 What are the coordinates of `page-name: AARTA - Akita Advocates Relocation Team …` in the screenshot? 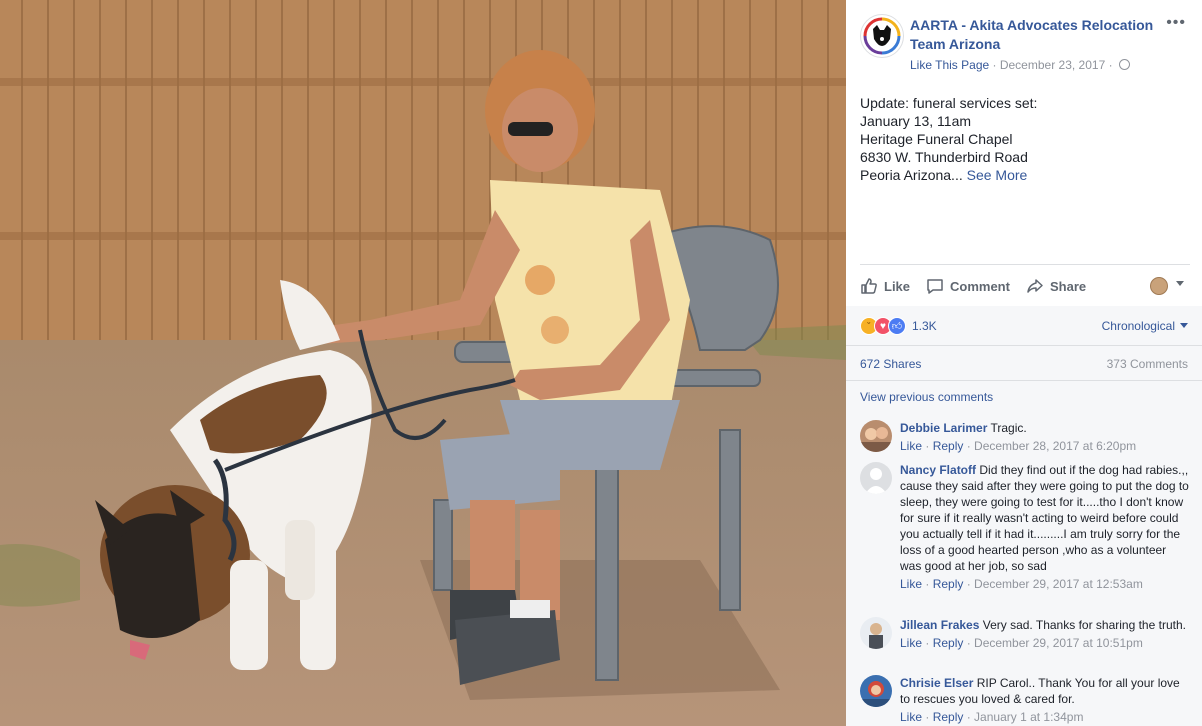 It's located at (1035, 35).